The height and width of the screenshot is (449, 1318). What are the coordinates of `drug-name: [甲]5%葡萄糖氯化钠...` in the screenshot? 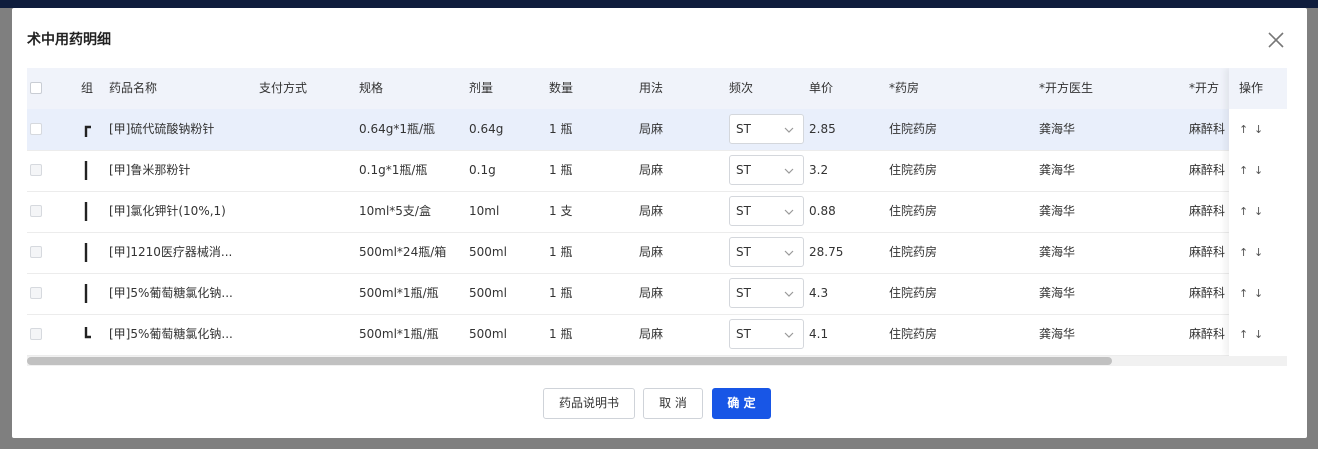 It's located at (171, 334).